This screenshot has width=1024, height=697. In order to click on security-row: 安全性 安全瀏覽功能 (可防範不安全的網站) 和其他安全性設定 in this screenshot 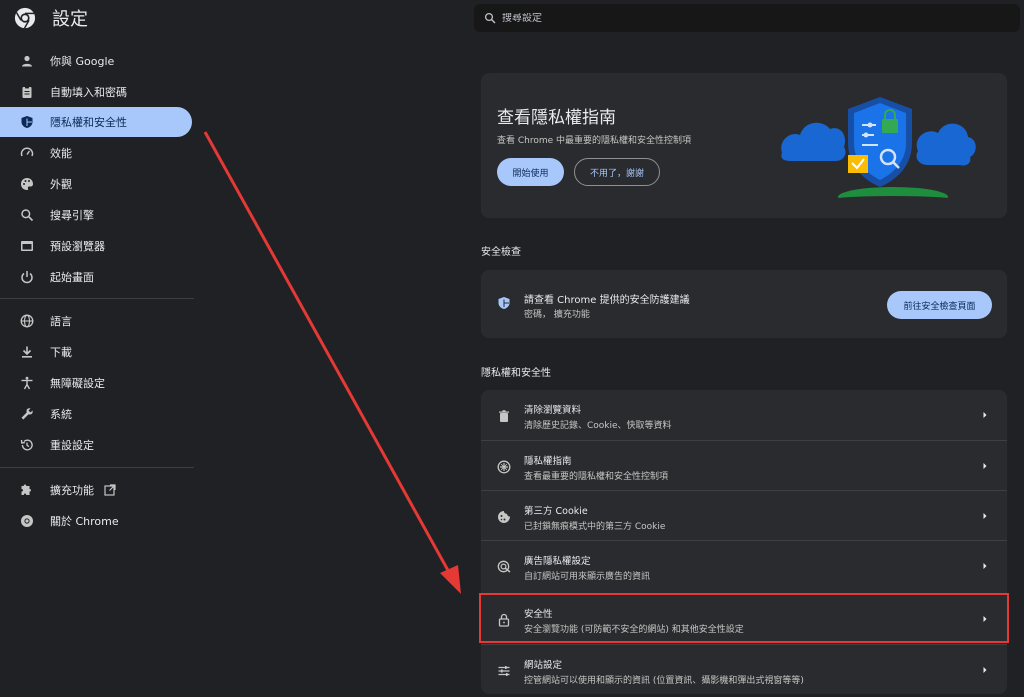, I will do `click(744, 618)`.